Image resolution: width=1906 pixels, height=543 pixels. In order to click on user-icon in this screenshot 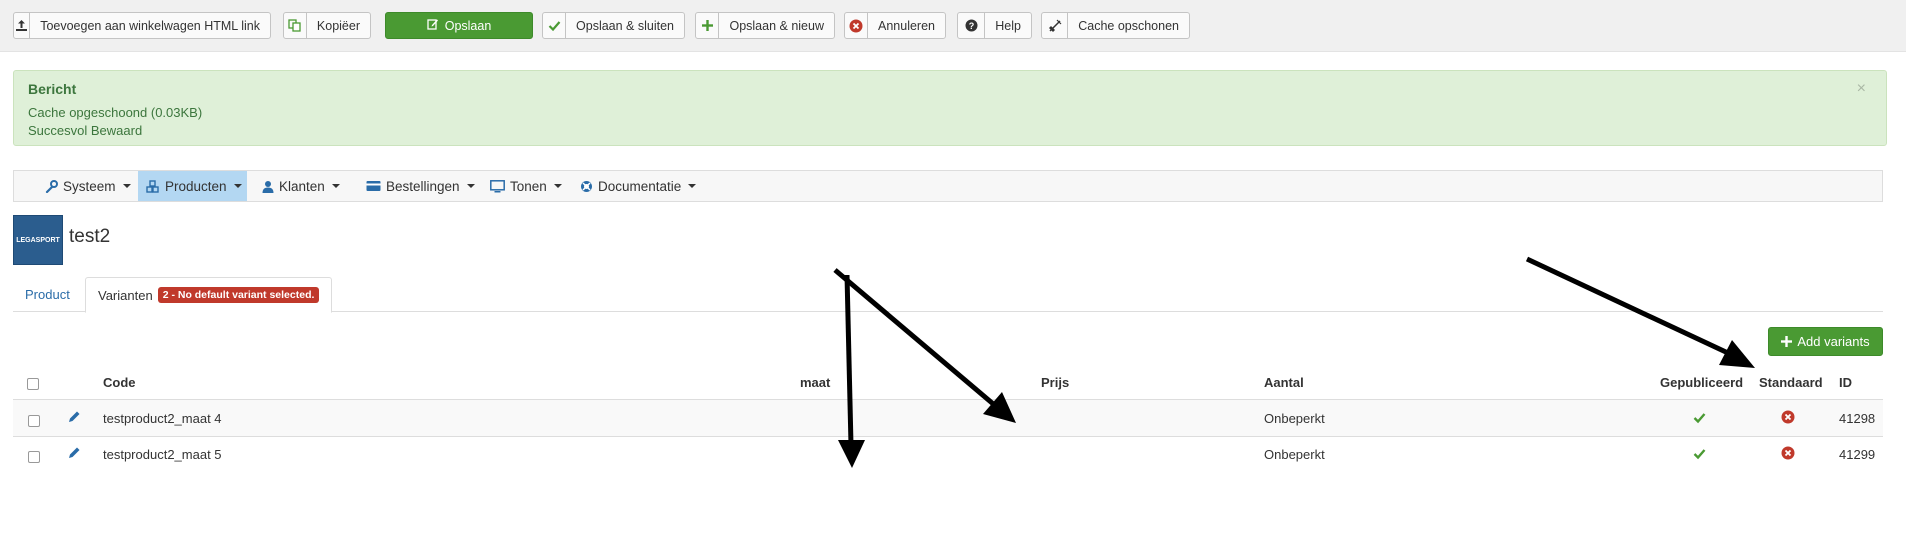, I will do `click(268, 186)`.